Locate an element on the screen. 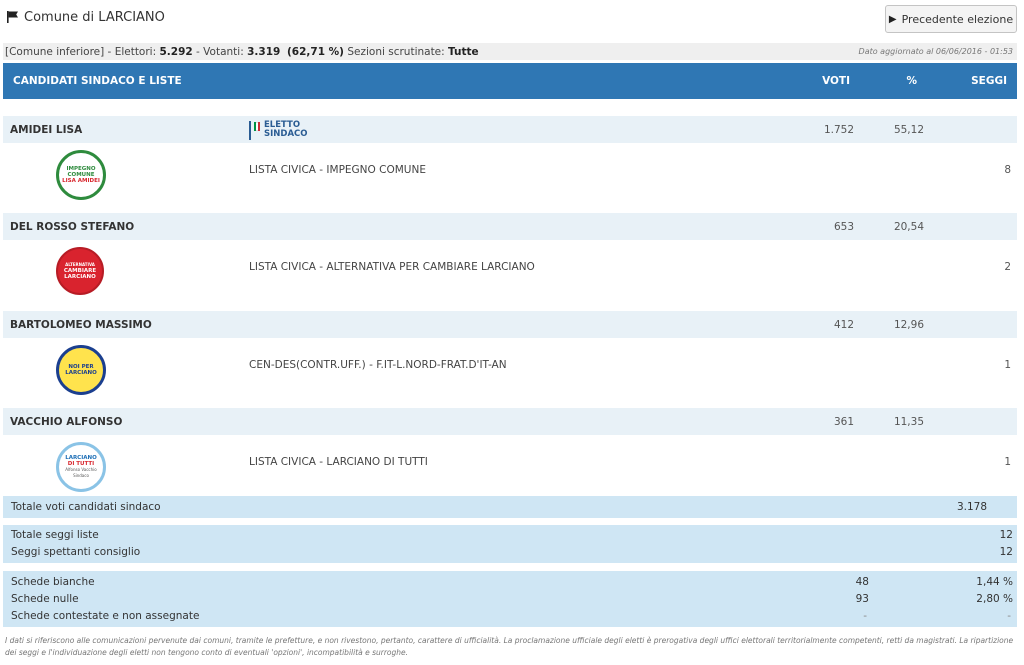 The height and width of the screenshot is (665, 1024). italian-flag-icon is located at coordinates (257, 126).